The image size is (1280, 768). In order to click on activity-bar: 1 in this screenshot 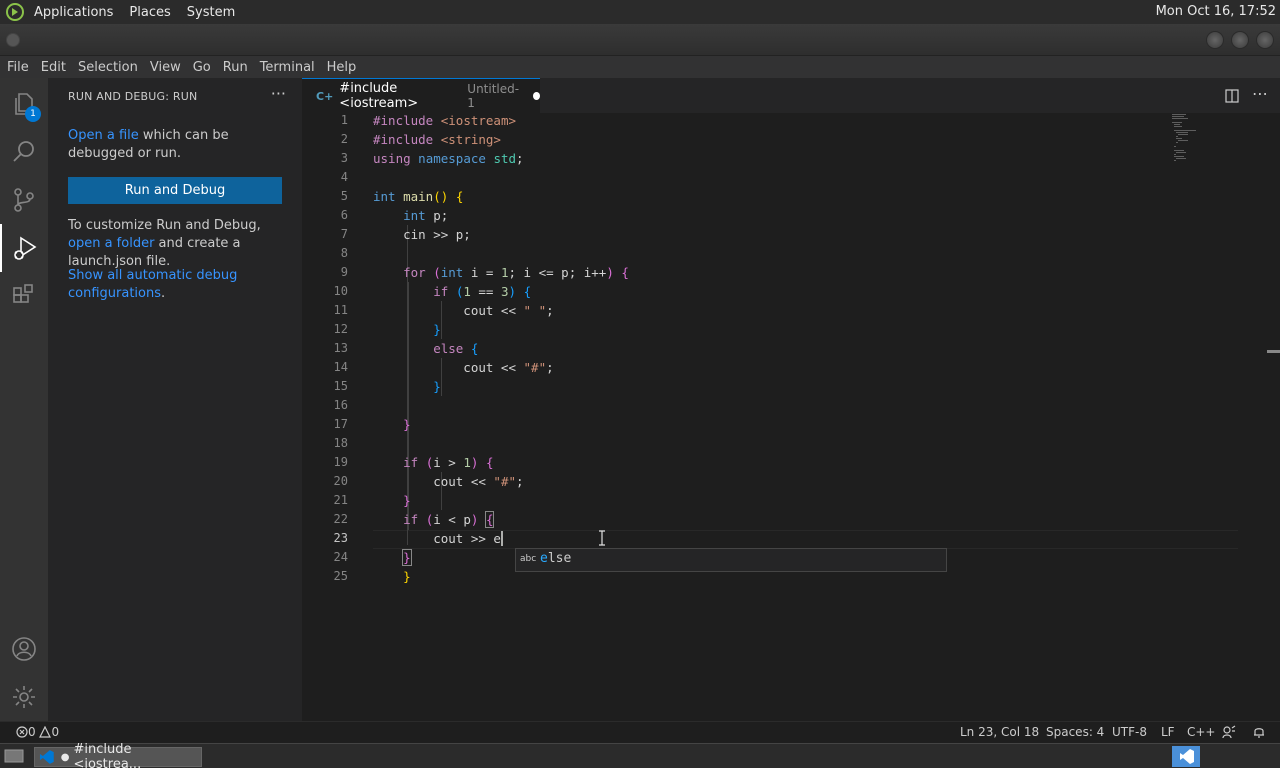, I will do `click(24, 399)`.